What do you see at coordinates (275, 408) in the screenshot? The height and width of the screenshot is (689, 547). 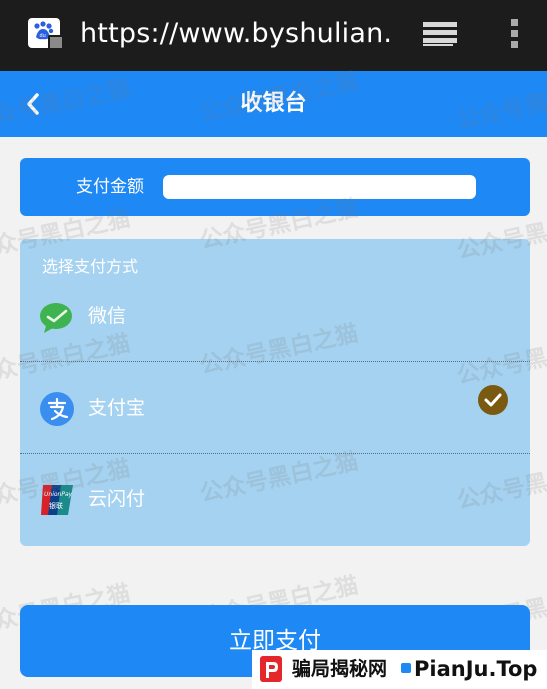 I see `payment-option-alipay: 支付宝` at bounding box center [275, 408].